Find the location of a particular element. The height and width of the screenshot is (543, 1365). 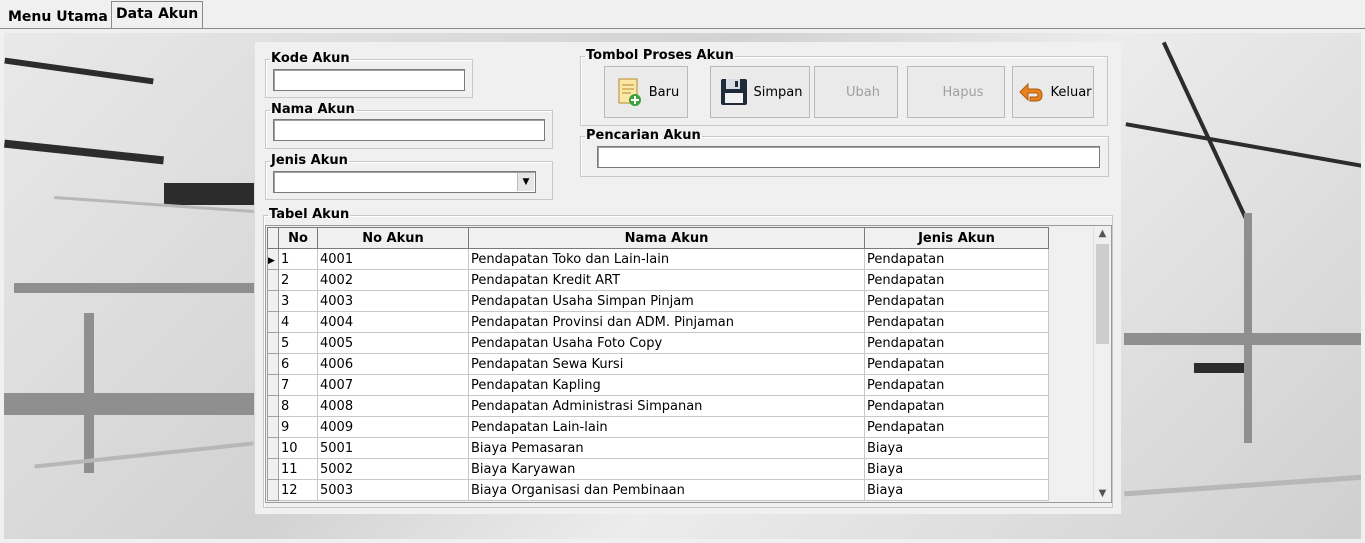

keluar-label: Keluar is located at coordinates (1071, 92).